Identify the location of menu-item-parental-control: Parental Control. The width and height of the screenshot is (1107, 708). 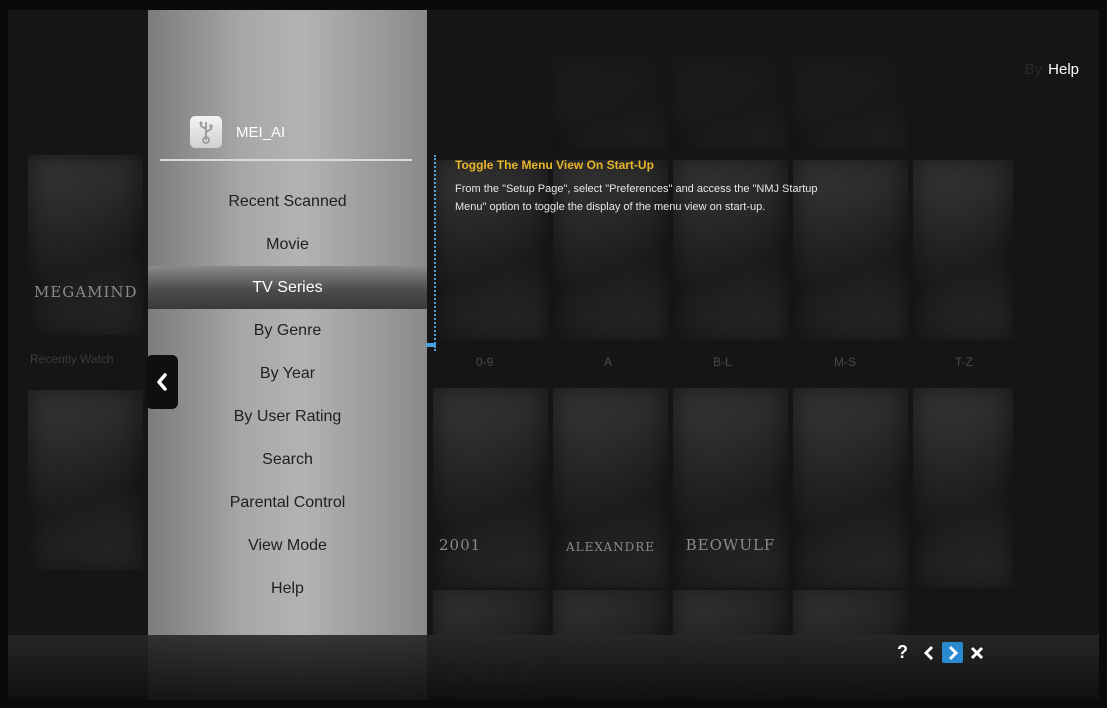
(287, 502).